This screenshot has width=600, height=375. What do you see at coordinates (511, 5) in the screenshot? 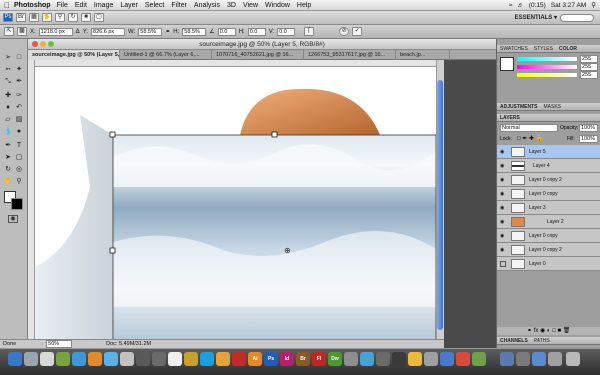
I see `wifi-icon: ≈` at bounding box center [511, 5].